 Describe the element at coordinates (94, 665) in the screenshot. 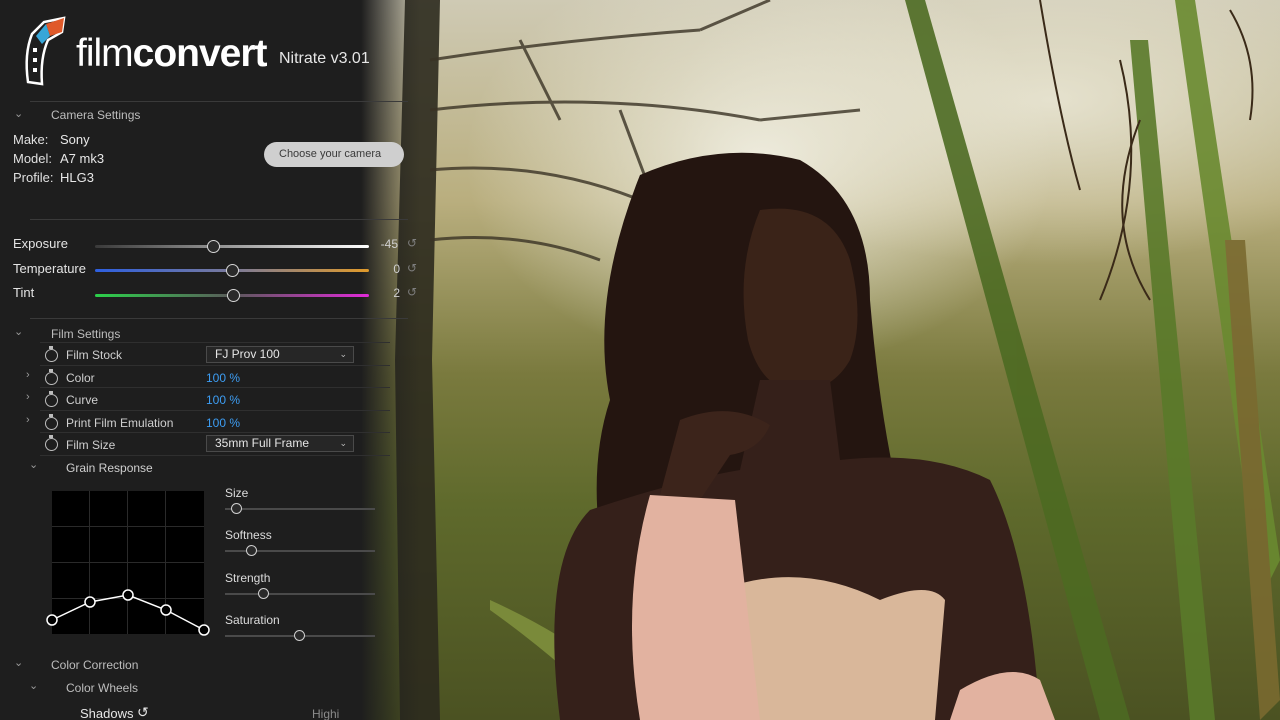

I see `section-color-correction: Color Correction` at that location.